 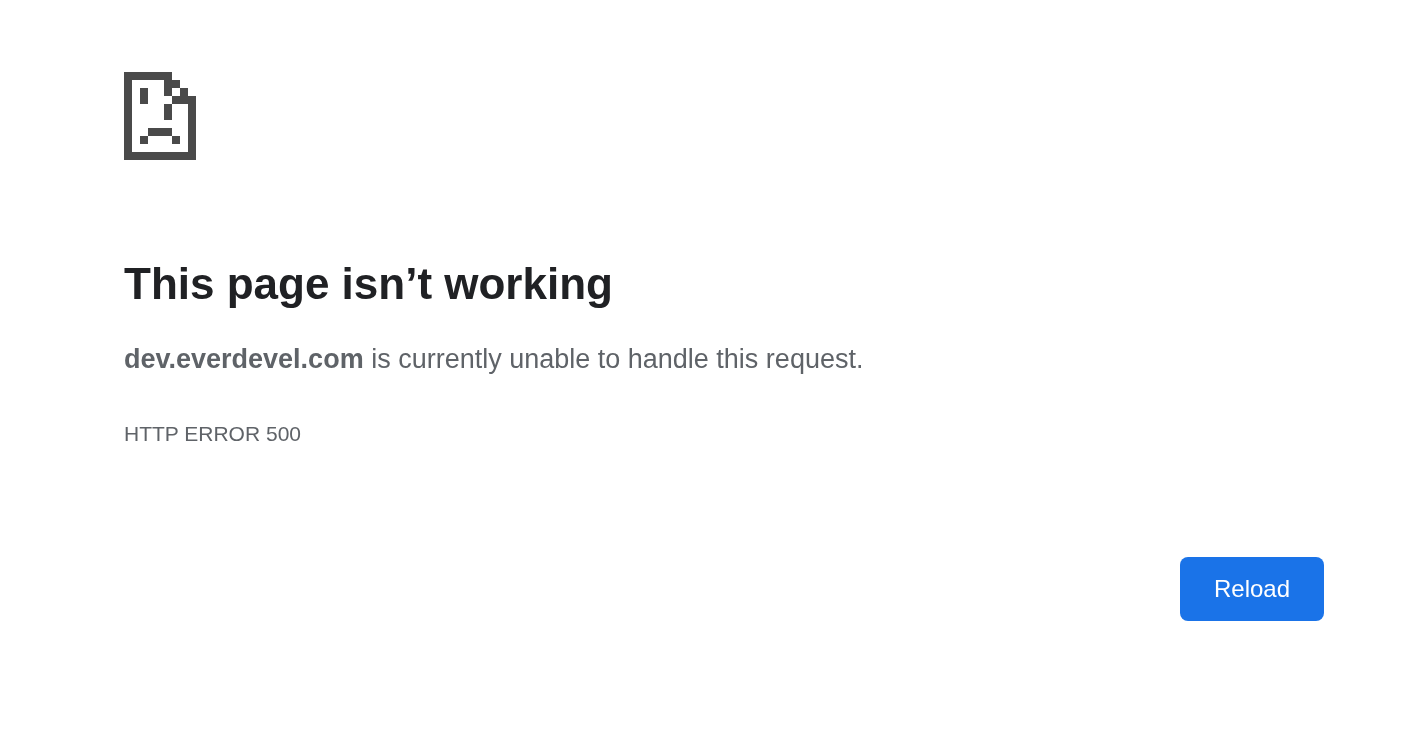 I want to click on reload-button: Reload, so click(x=1252, y=589).